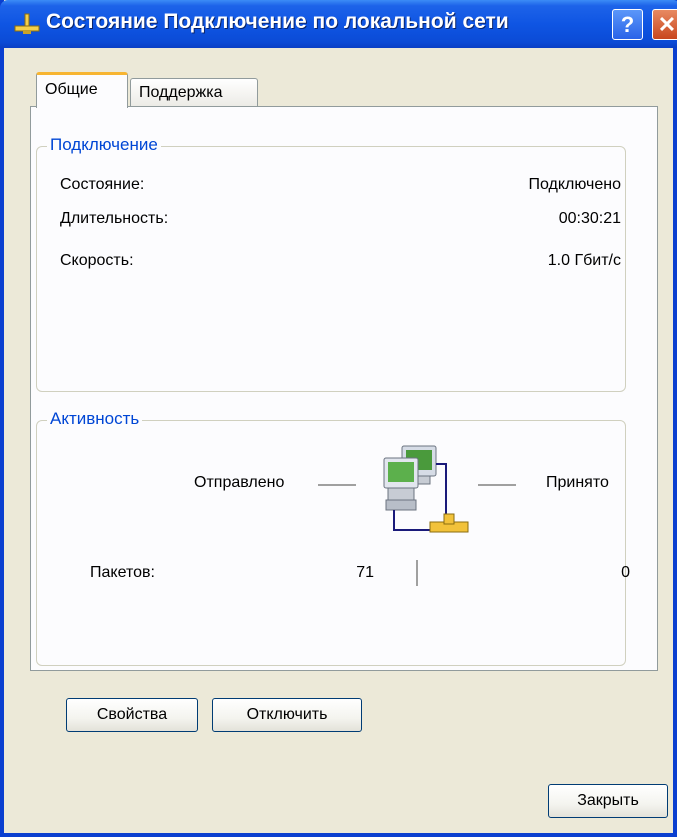 The width and height of the screenshot is (677, 837). I want to click on help-button: ?, so click(627, 24).